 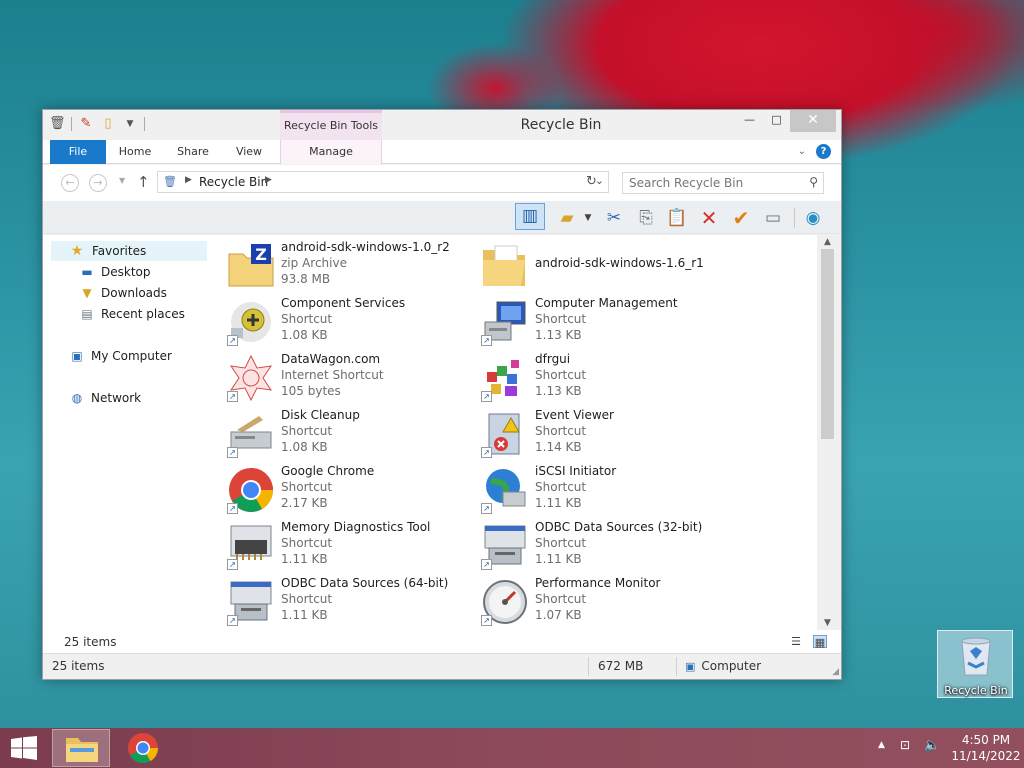 I want to click on file-type: Internet Shortcut, so click(x=332, y=375).